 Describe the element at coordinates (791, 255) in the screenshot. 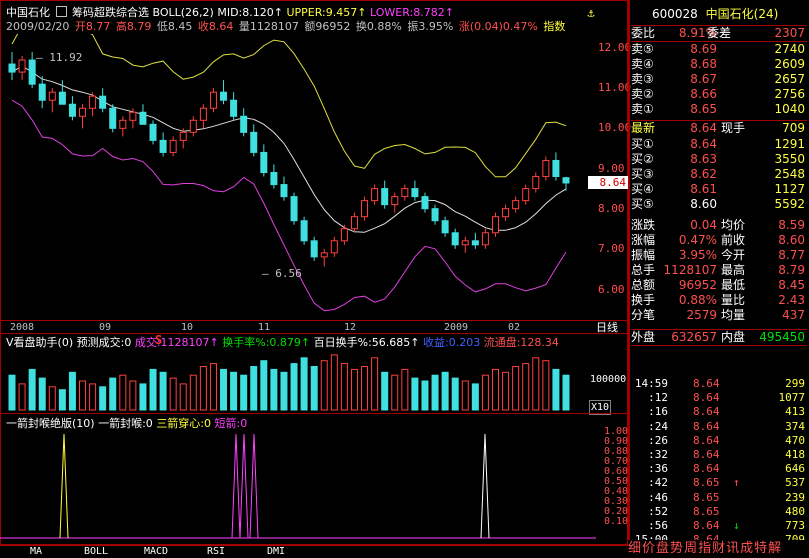

I see `stat-row-2-vol: 8.77` at that location.